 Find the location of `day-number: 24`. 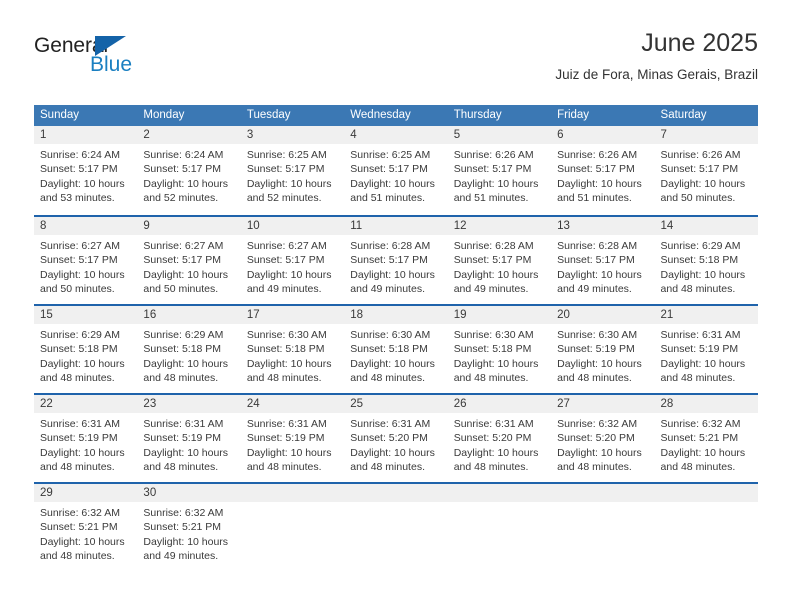

day-number: 24 is located at coordinates (292, 404).